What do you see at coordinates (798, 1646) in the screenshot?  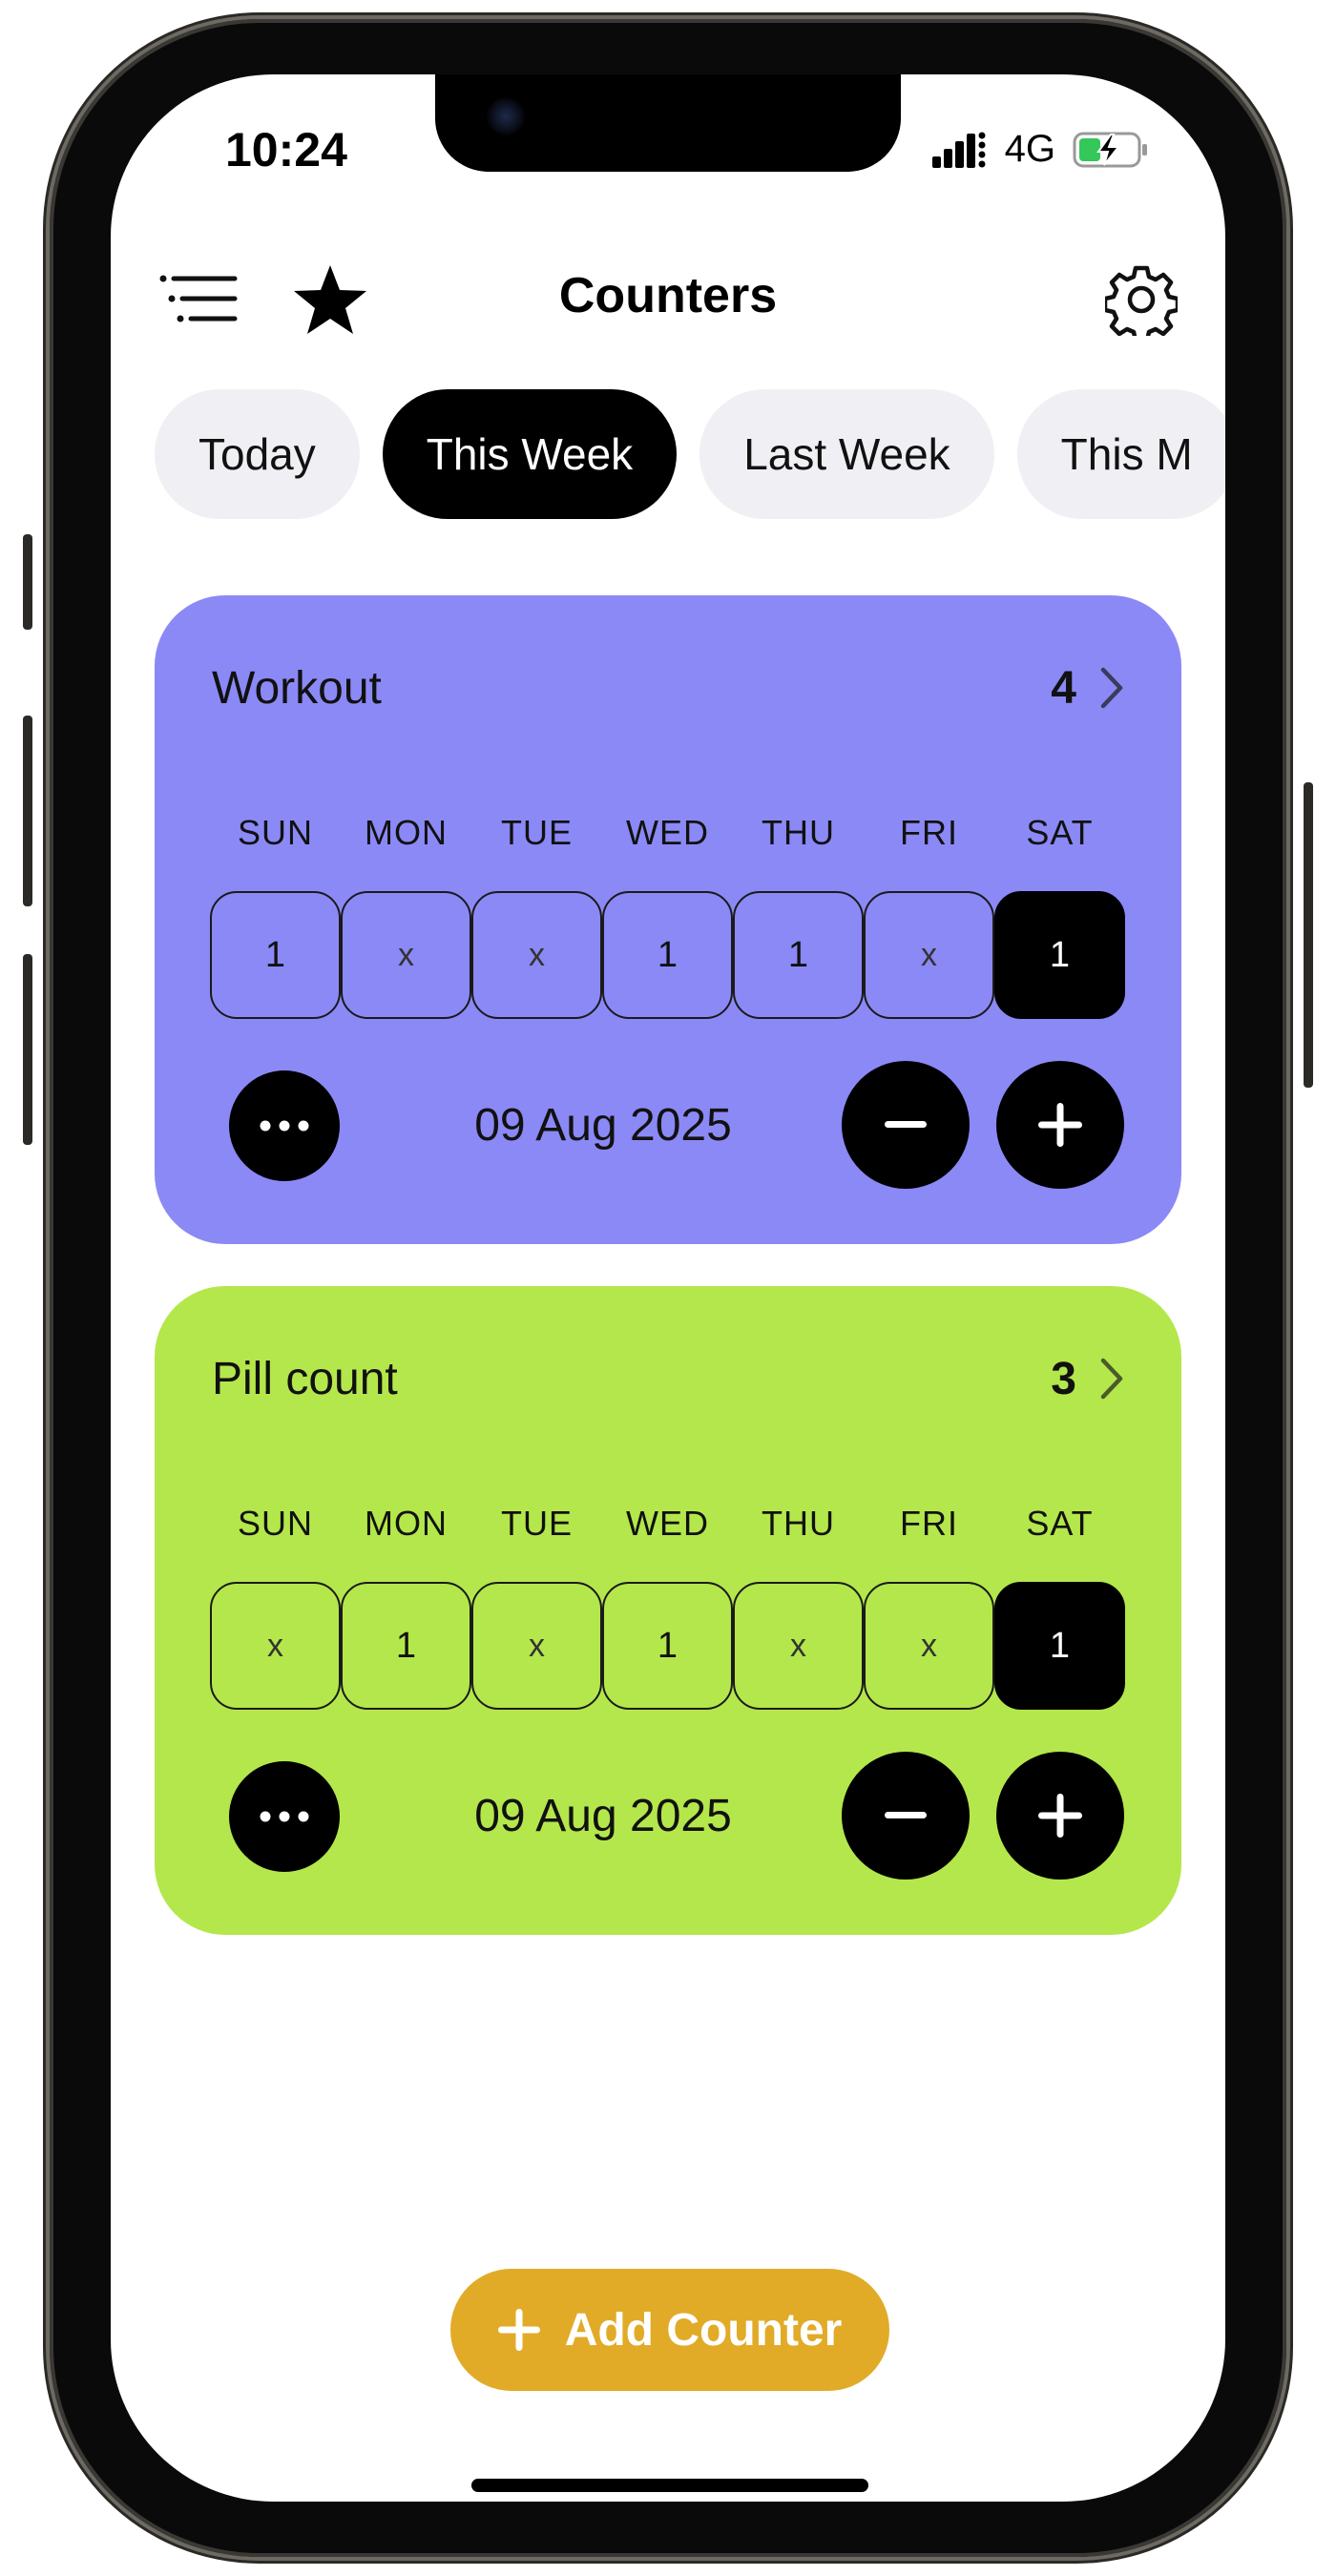 I see `day-cell-thu: x` at bounding box center [798, 1646].